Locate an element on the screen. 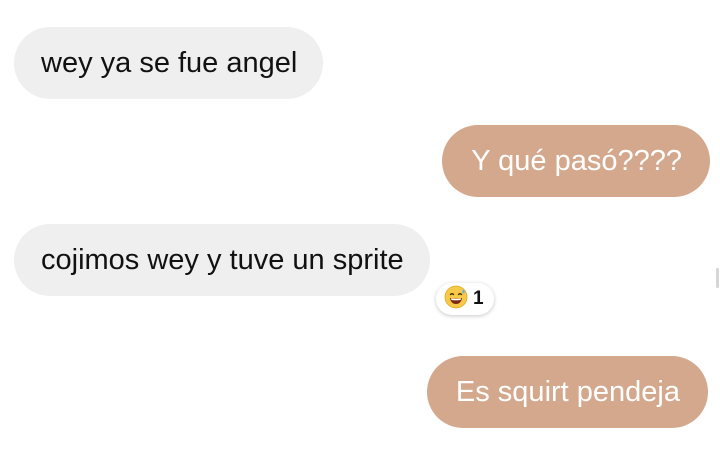 The width and height of the screenshot is (720, 469). incoming-message-bubble: wey ya se fue angel is located at coordinates (169, 63).